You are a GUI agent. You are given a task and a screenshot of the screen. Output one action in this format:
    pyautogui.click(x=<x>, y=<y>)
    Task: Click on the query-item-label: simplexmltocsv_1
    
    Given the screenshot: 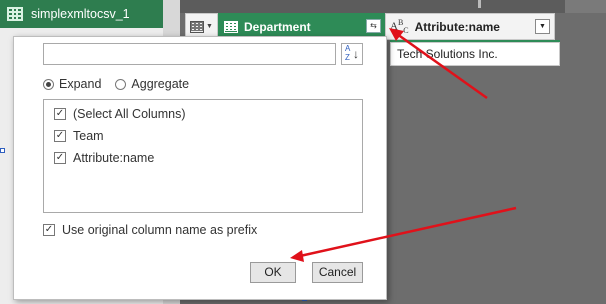 What is the action you would take?
    pyautogui.click(x=80, y=14)
    